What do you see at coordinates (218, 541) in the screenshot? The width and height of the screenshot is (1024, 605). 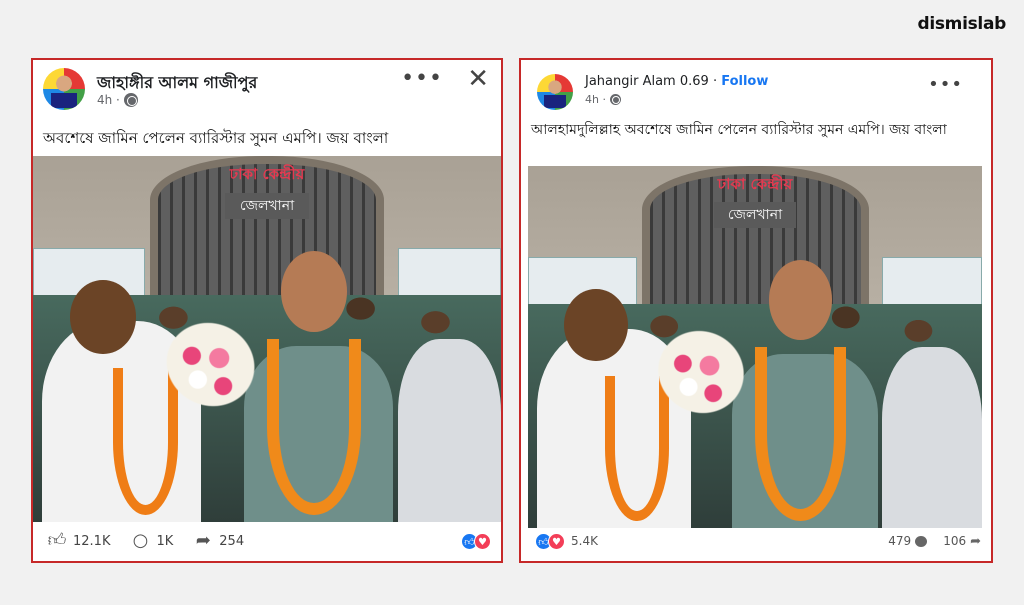 I see `share-button: ➦ 254` at bounding box center [218, 541].